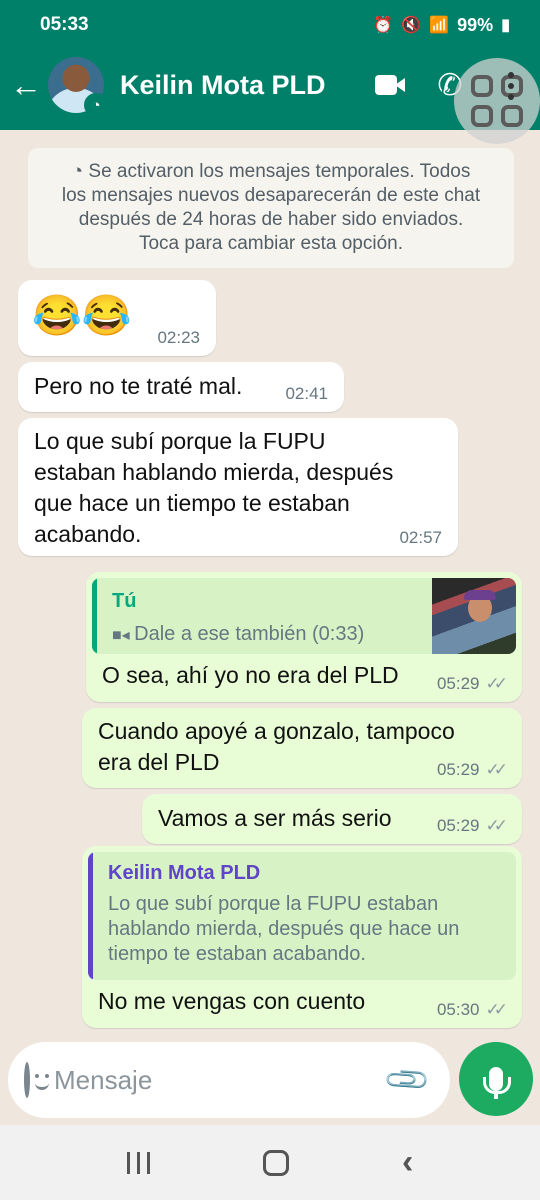 Image resolution: width=540 pixels, height=1200 pixels. Describe the element at coordinates (383, 25) in the screenshot. I see `alarm-icon: ⏰` at that location.